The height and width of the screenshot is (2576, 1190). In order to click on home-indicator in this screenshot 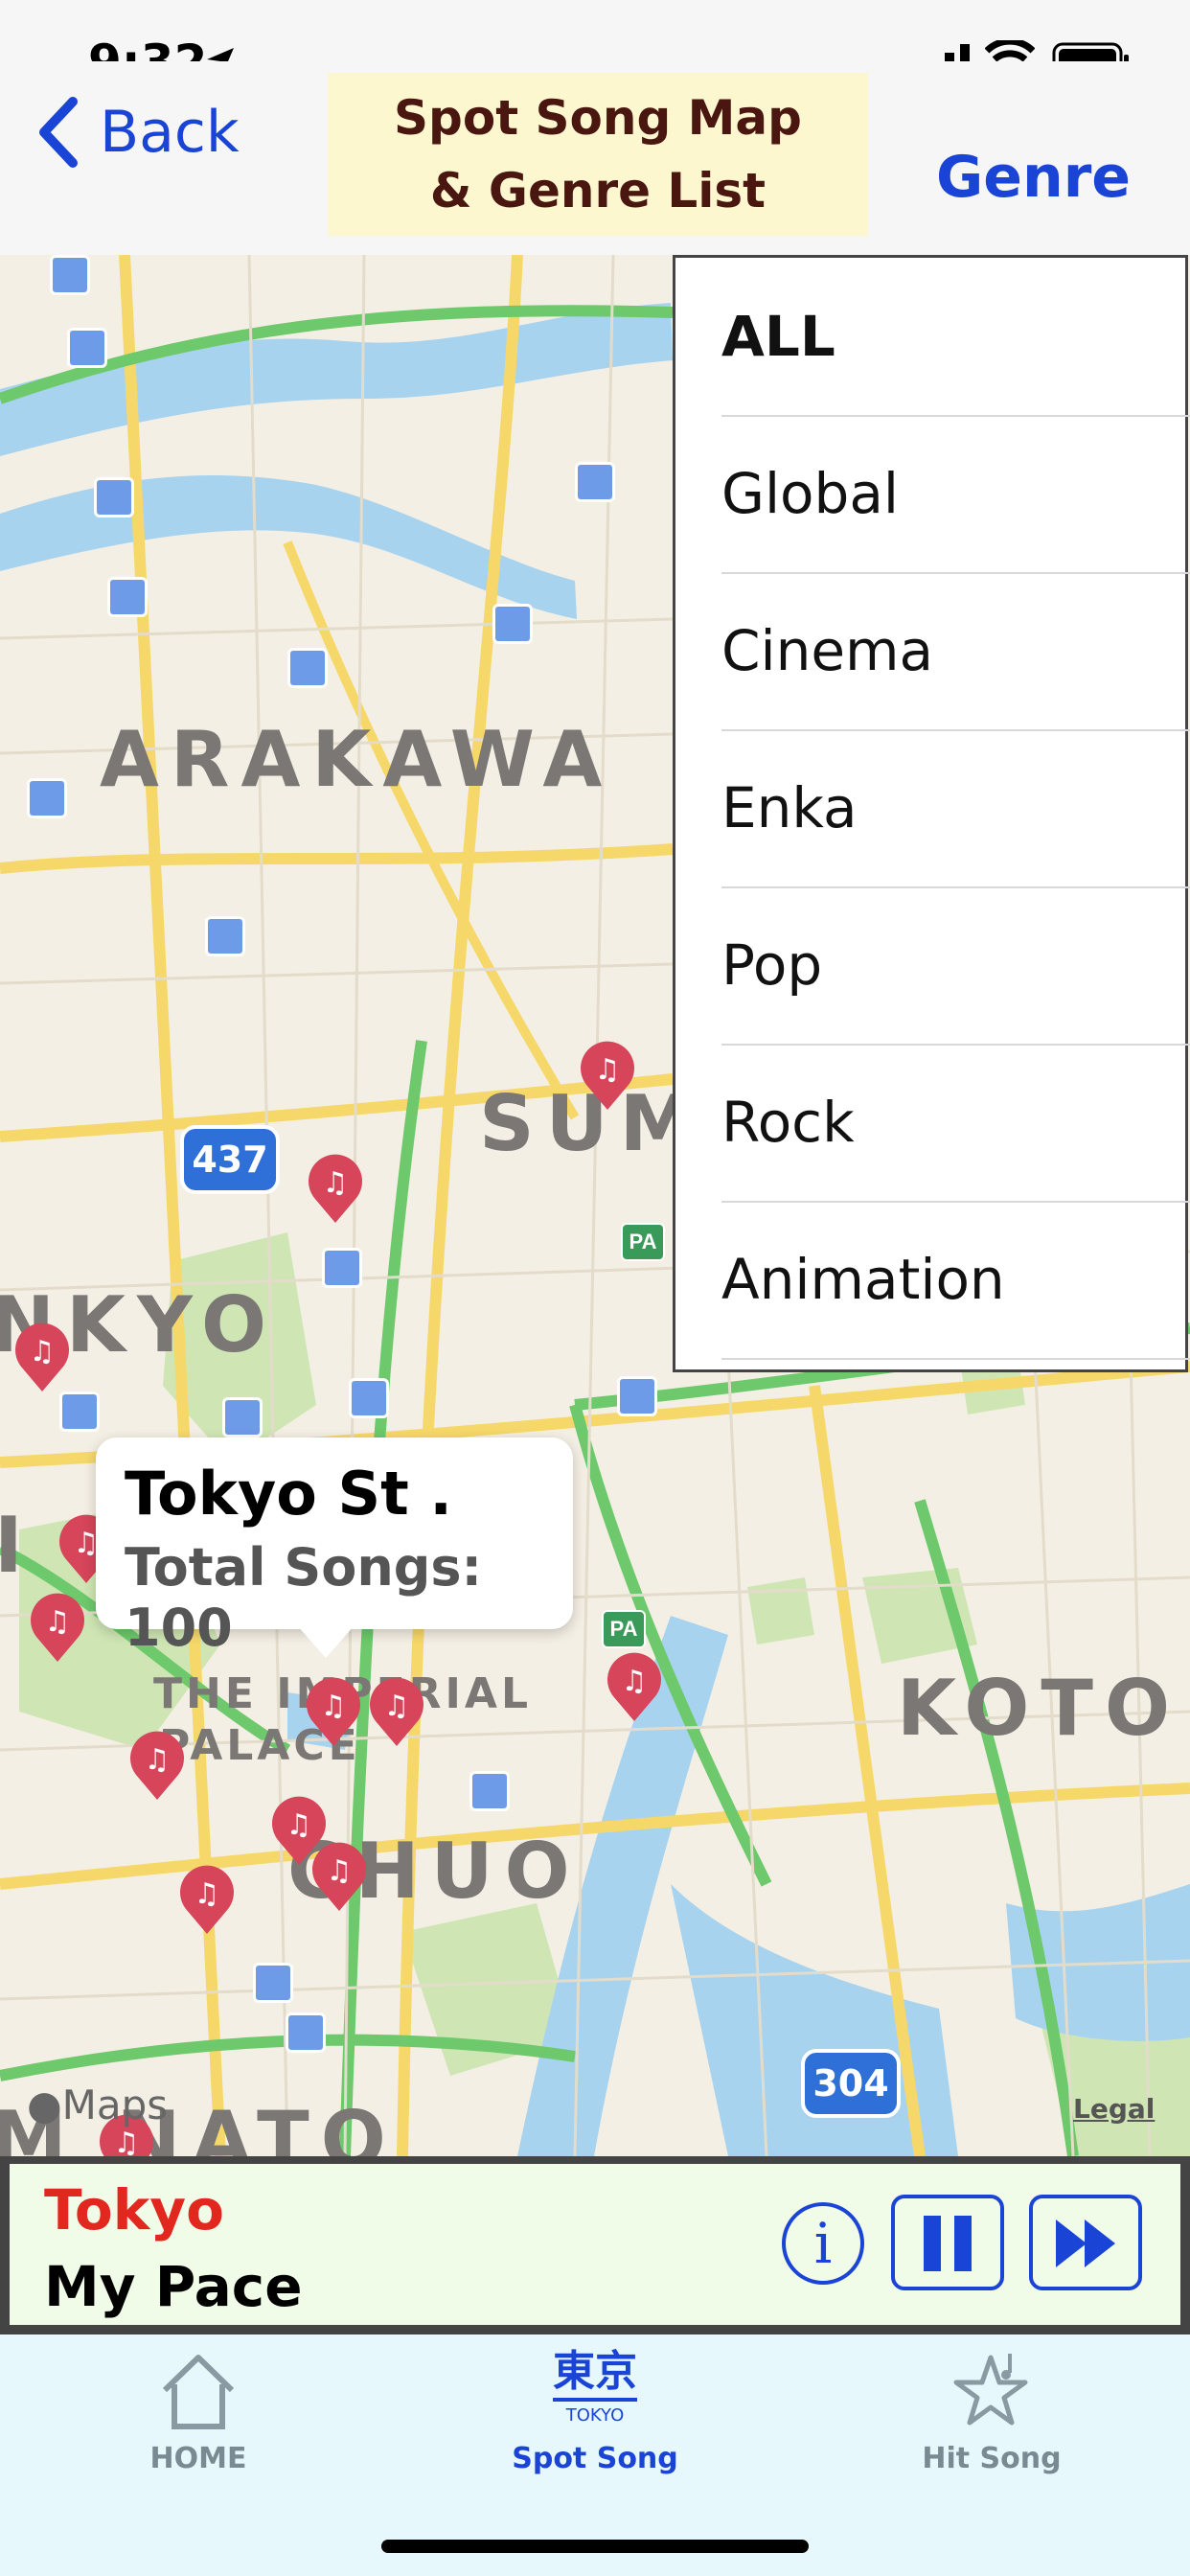, I will do `click(595, 2546)`.